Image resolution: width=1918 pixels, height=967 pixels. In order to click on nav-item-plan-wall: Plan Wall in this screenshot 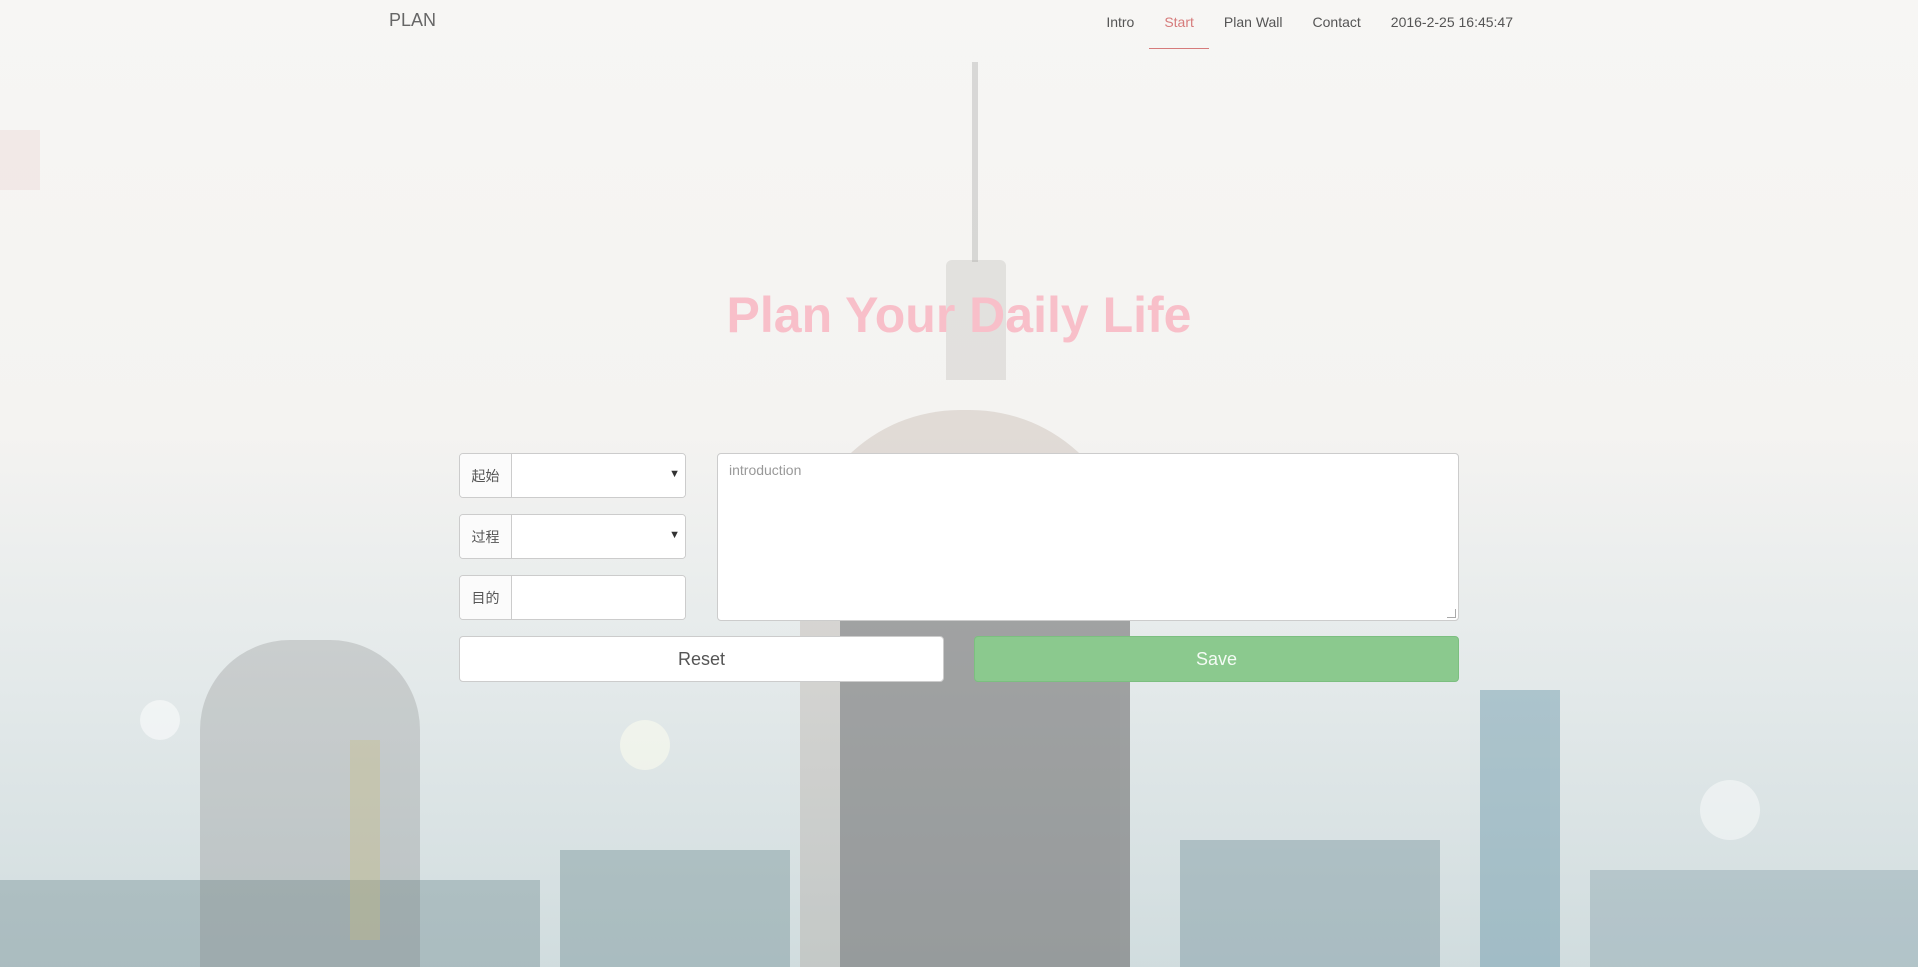, I will do `click(1253, 24)`.